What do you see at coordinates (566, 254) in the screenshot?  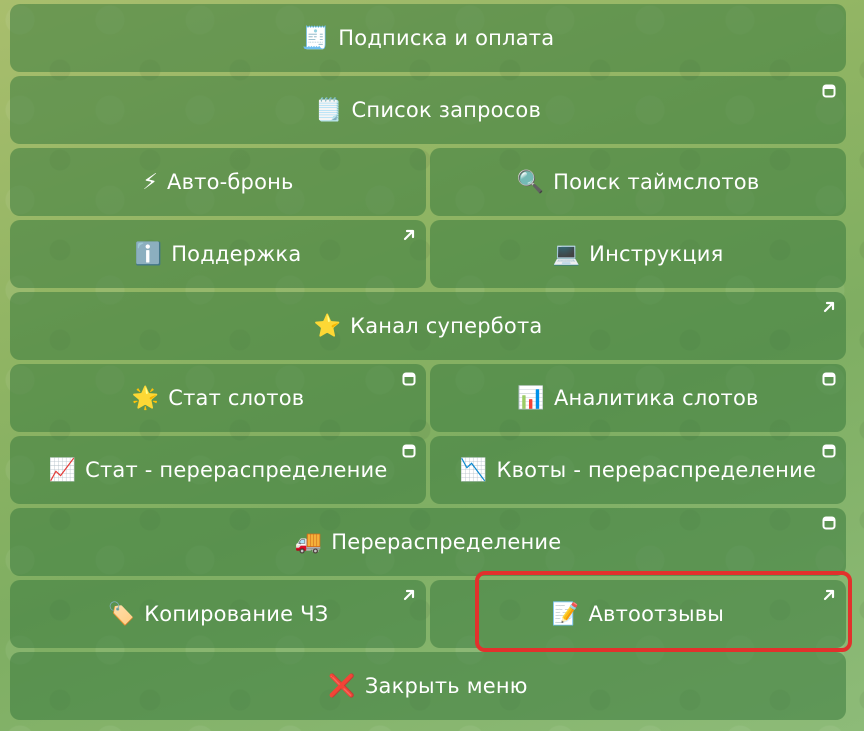 I see `laptop-icon: 💻` at bounding box center [566, 254].